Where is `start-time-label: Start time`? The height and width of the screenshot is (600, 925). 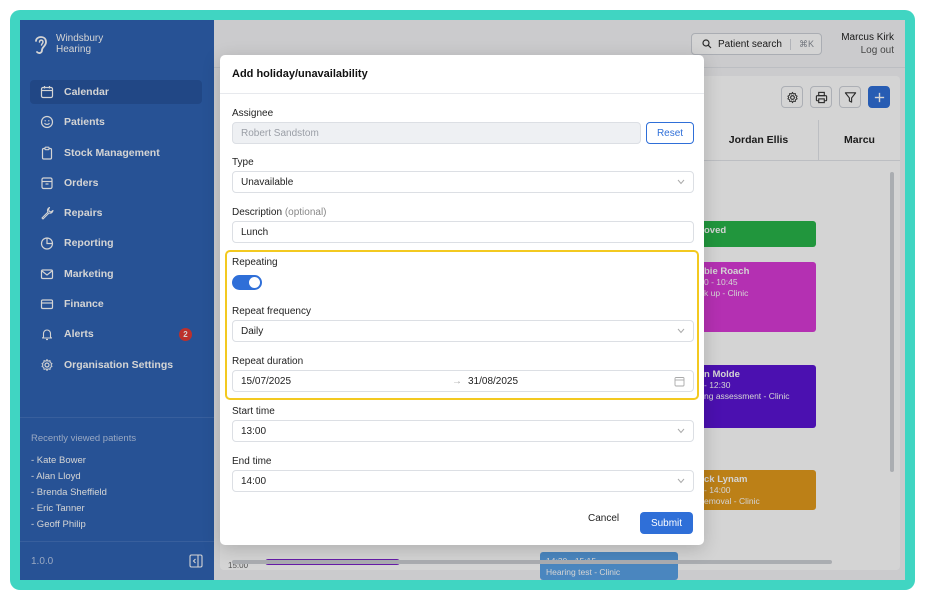 start-time-label: Start time is located at coordinates (253, 411).